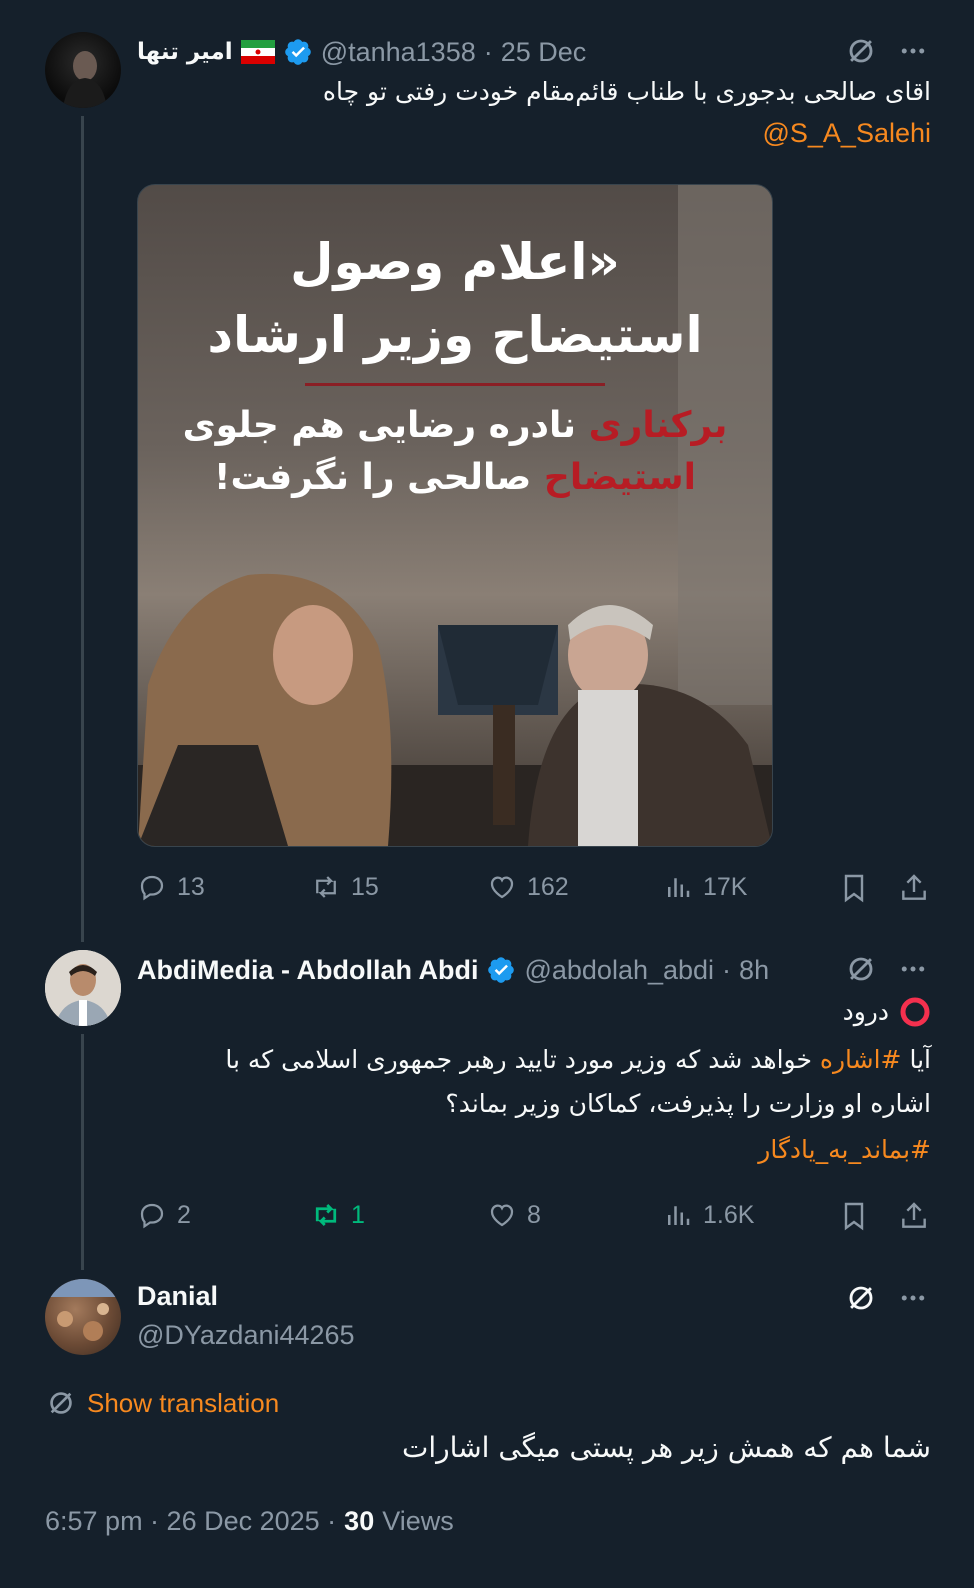 Image resolution: width=974 pixels, height=1588 pixels. Describe the element at coordinates (359, 1521) in the screenshot. I see `views-count: 30` at that location.